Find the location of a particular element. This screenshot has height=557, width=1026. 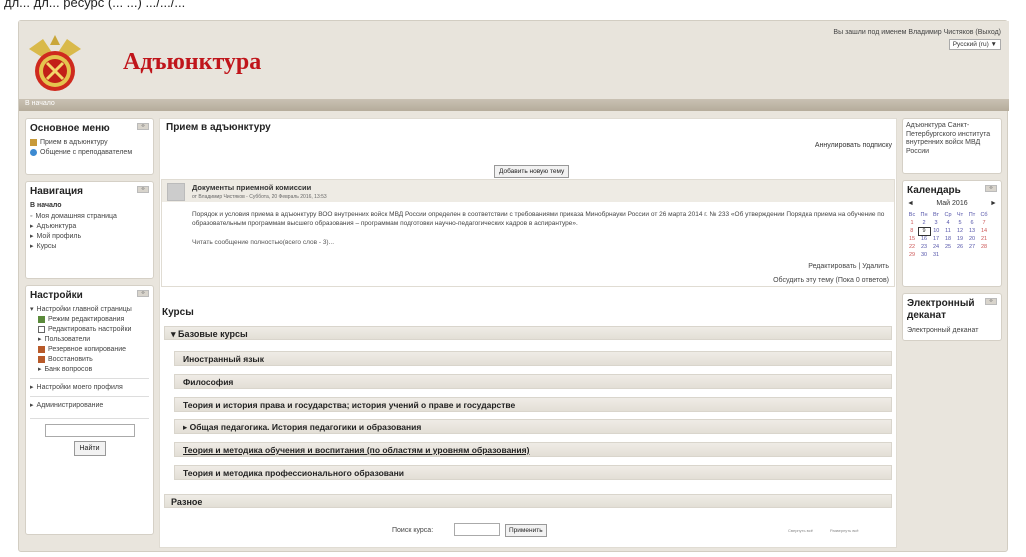

nav-item-adjunct: ▸ Адъюнктура is located at coordinates (89, 226).